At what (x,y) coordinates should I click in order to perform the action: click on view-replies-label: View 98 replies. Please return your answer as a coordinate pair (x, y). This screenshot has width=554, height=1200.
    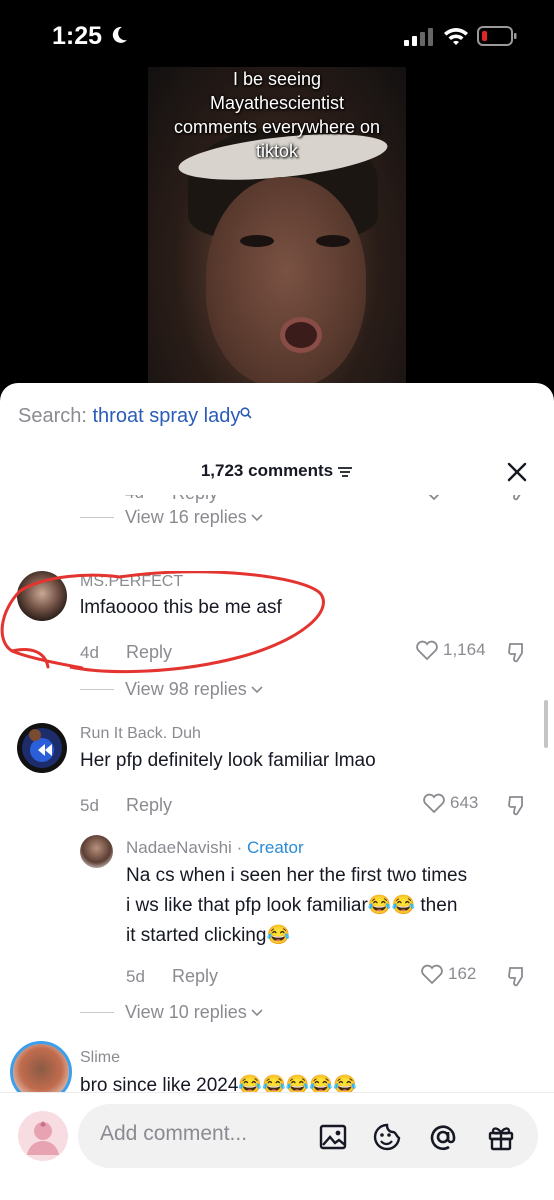
    Looking at the image, I should click on (186, 689).